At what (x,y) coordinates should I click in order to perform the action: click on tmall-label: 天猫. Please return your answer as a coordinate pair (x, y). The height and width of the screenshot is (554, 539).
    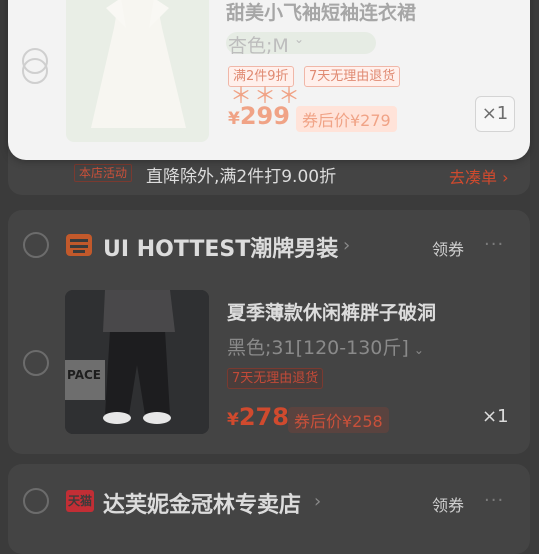
    Looking at the image, I should click on (79, 501).